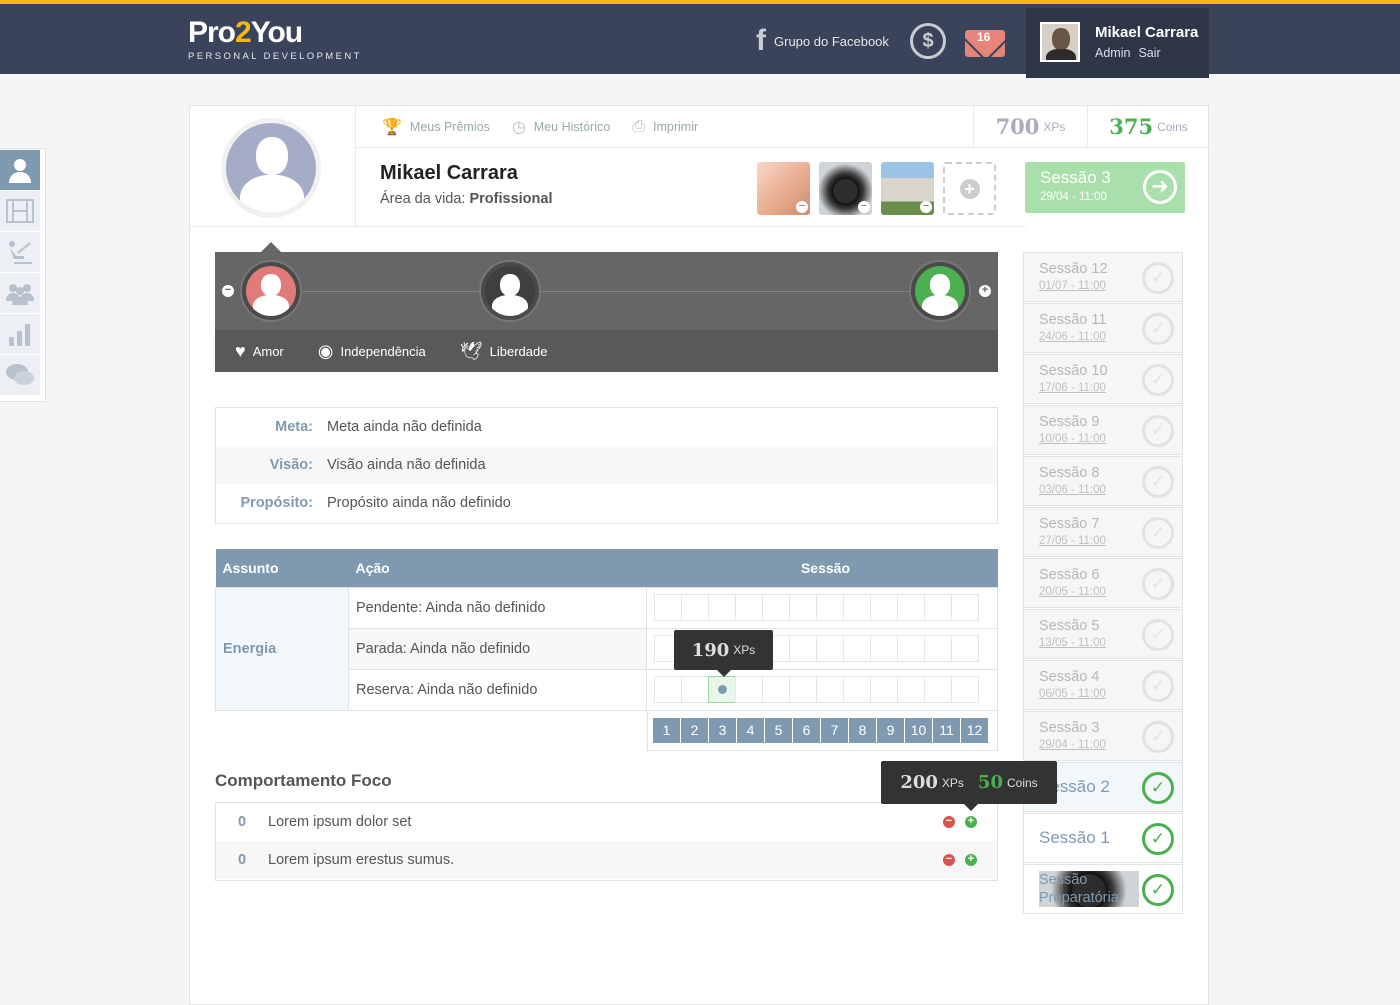 The image size is (1400, 1005). What do you see at coordinates (20, 293) in the screenshot?
I see `group-icon` at bounding box center [20, 293].